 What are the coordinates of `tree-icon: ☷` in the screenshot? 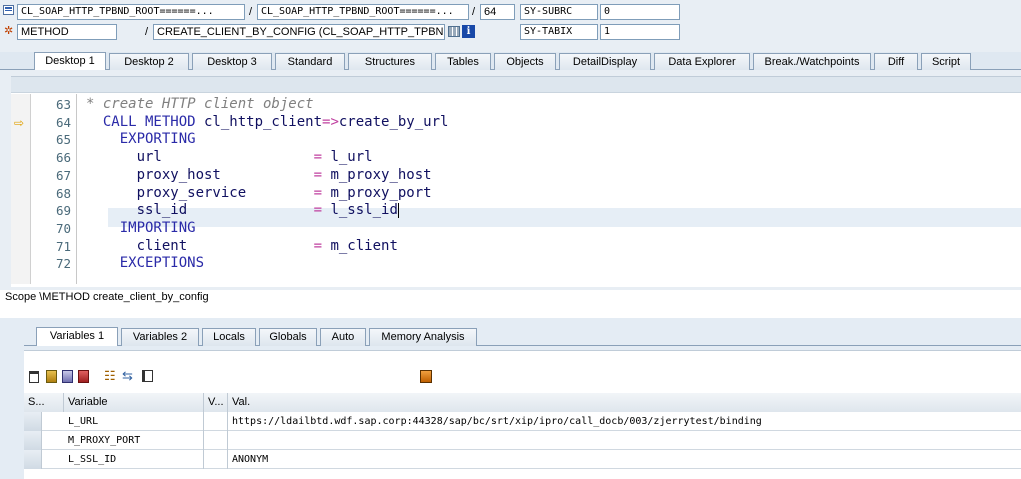 It's located at (110, 376).